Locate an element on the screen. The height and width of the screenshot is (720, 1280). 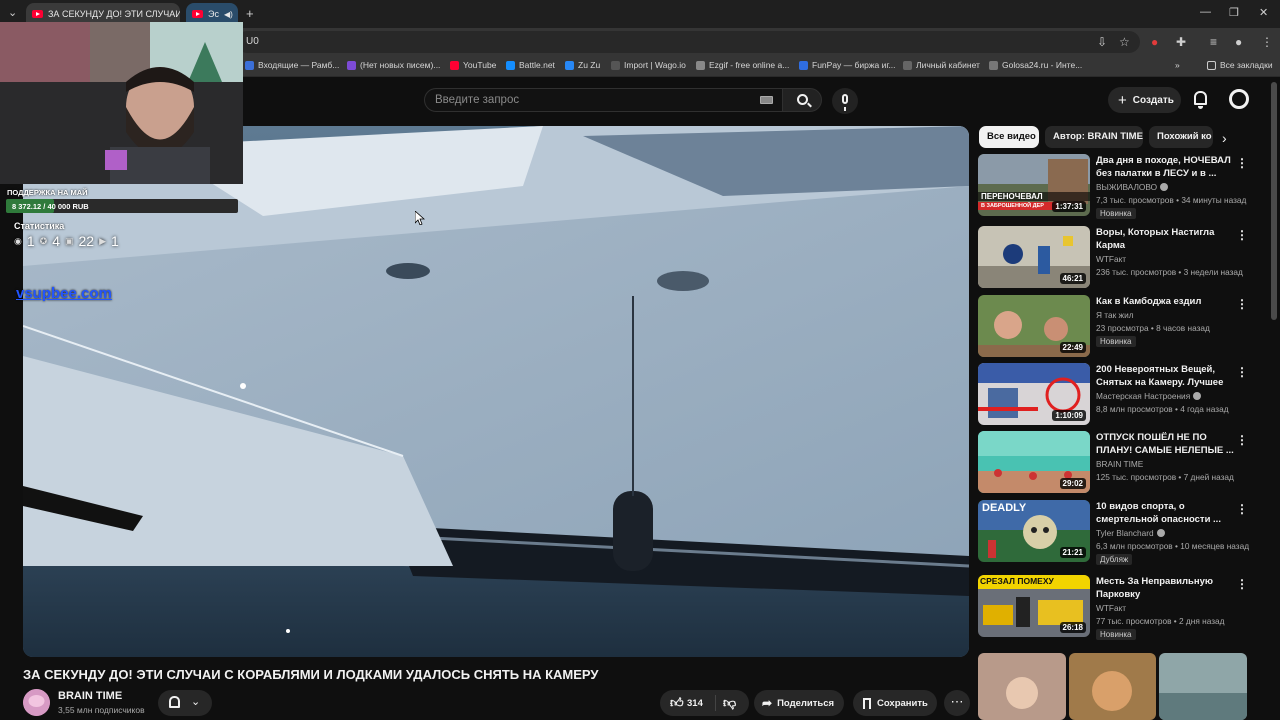
address-bar: U0 is located at coordinates (688, 42).